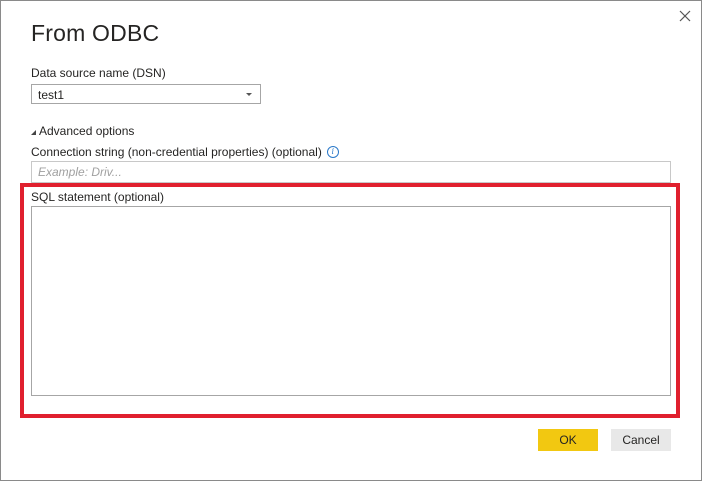 The width and height of the screenshot is (702, 481). What do you see at coordinates (51, 95) in the screenshot?
I see `dsn-selected-value: test1` at bounding box center [51, 95].